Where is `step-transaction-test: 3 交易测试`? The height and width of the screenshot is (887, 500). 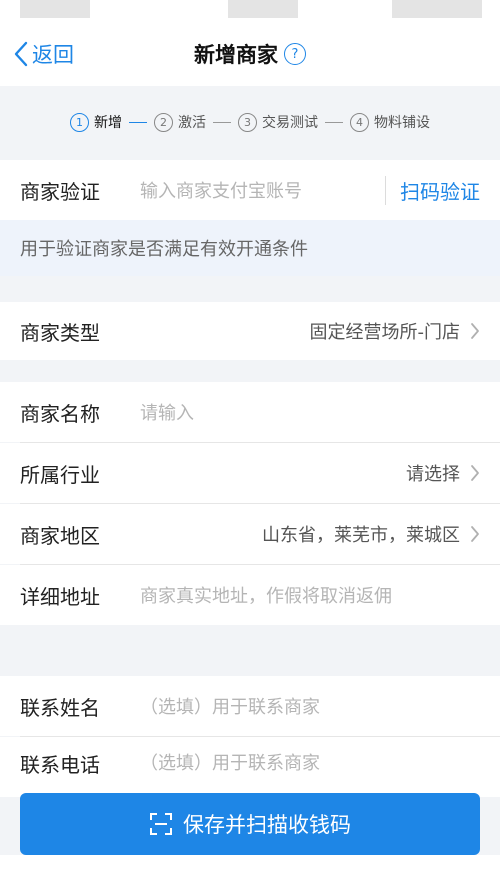 step-transaction-test: 3 交易测试 is located at coordinates (278, 122).